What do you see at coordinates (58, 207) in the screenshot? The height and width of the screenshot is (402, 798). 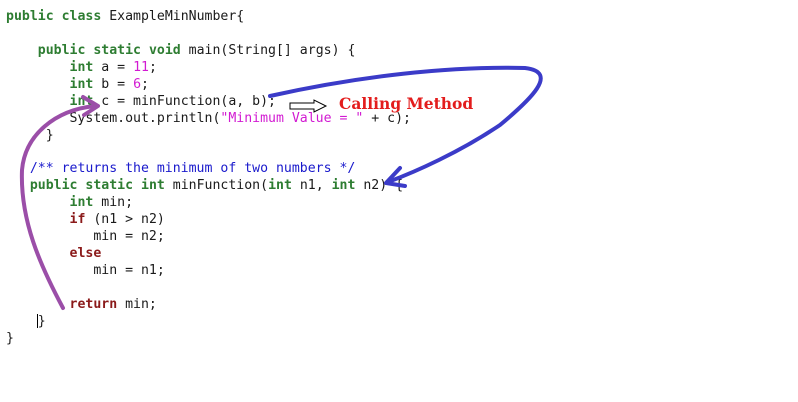 I see `return-flow-arrow` at bounding box center [58, 207].